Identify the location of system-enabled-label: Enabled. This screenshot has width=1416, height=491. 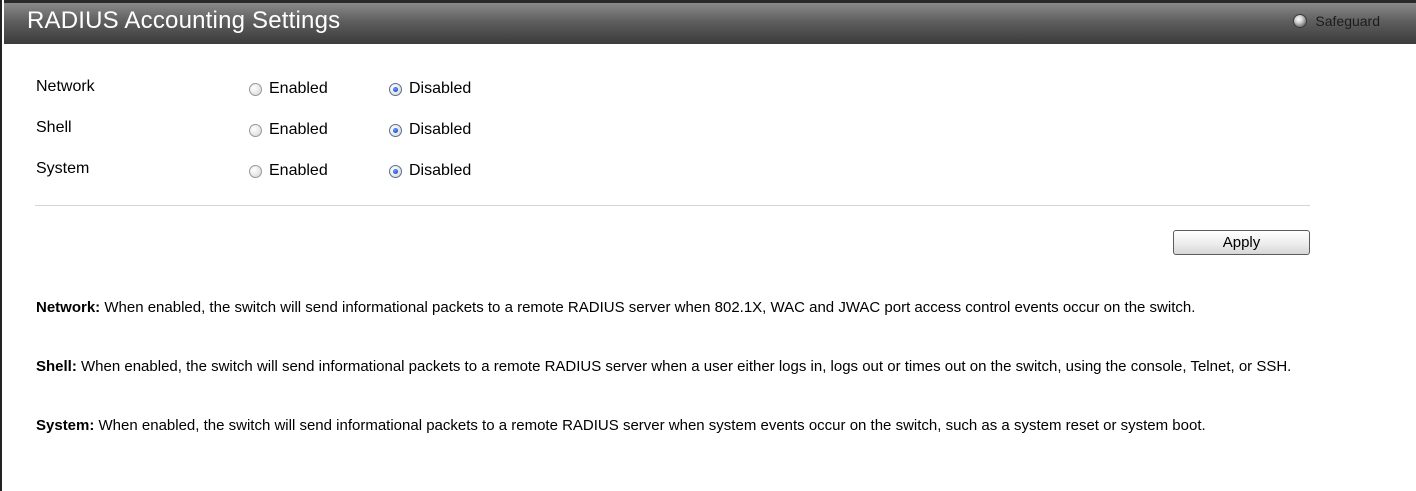
(298, 170).